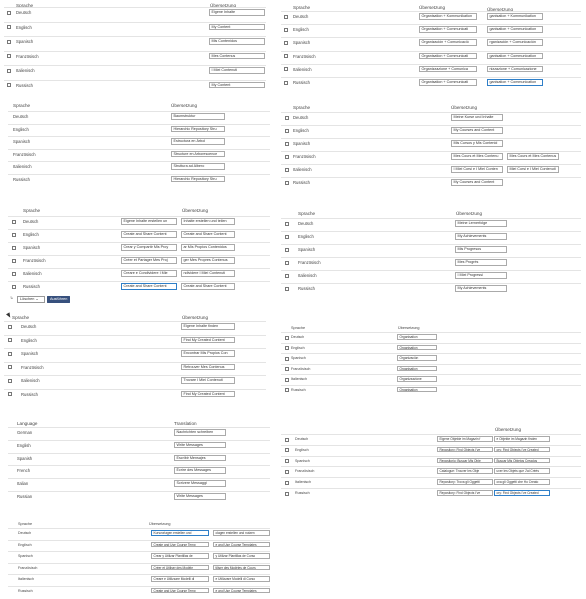 The image size is (586, 599). I want to click on translation-input: Encontrar Mis Propios Con, so click(208, 353).